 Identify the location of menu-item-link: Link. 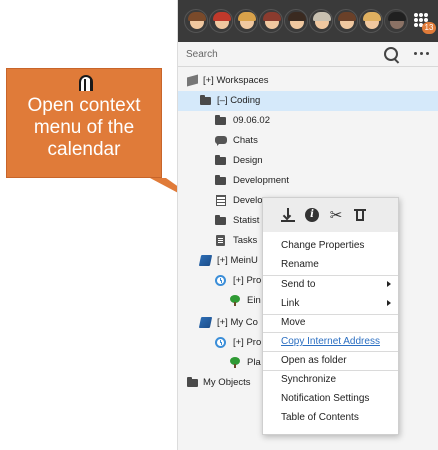
(330, 303).